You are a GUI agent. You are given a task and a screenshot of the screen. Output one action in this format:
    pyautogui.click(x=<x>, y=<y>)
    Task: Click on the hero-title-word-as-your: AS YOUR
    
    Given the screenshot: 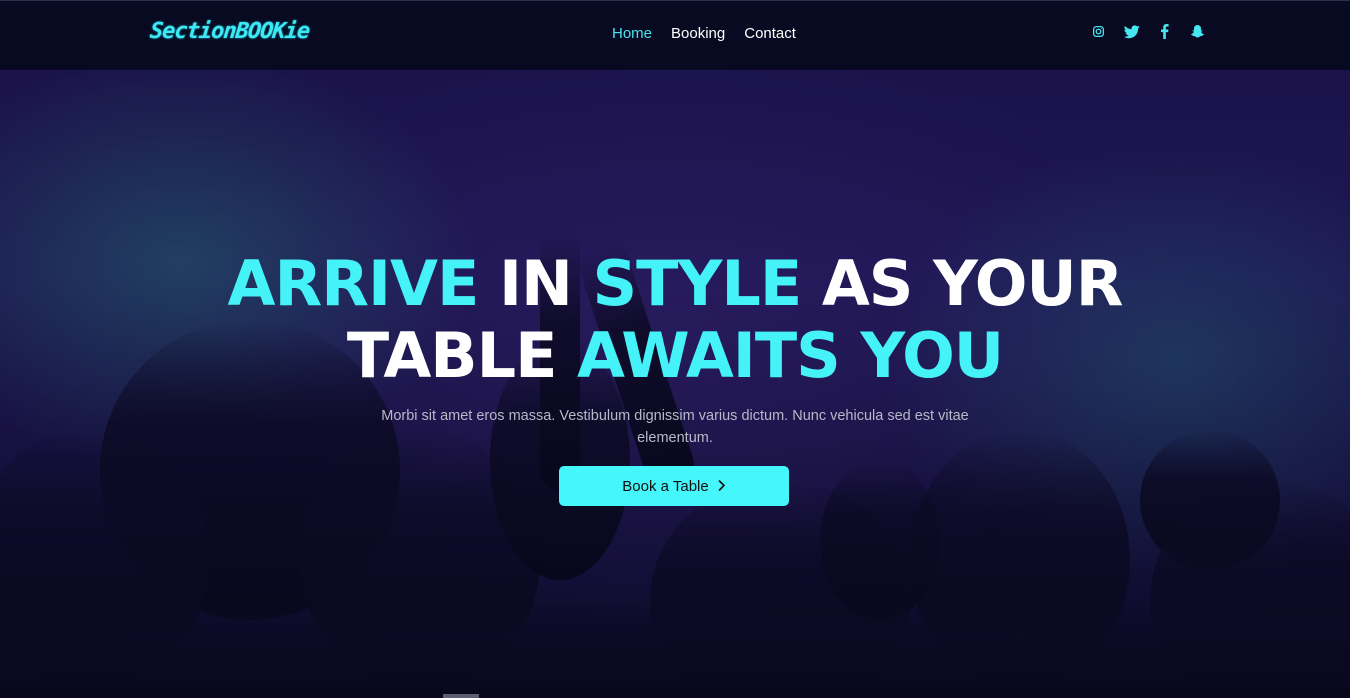 What is the action you would take?
    pyautogui.click(x=972, y=283)
    